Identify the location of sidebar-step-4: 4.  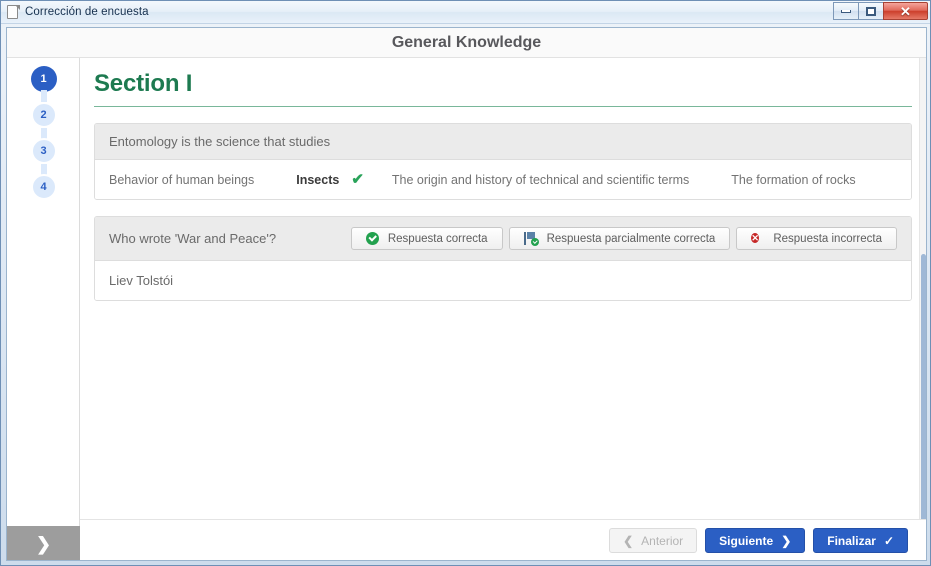
(43, 187).